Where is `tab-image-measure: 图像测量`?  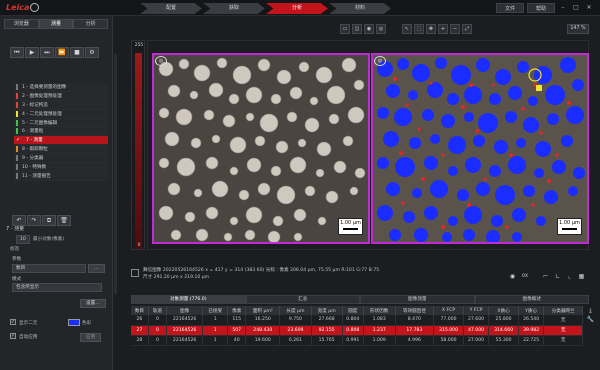
tab-image-measure: 图像测量 is located at coordinates (417, 299).